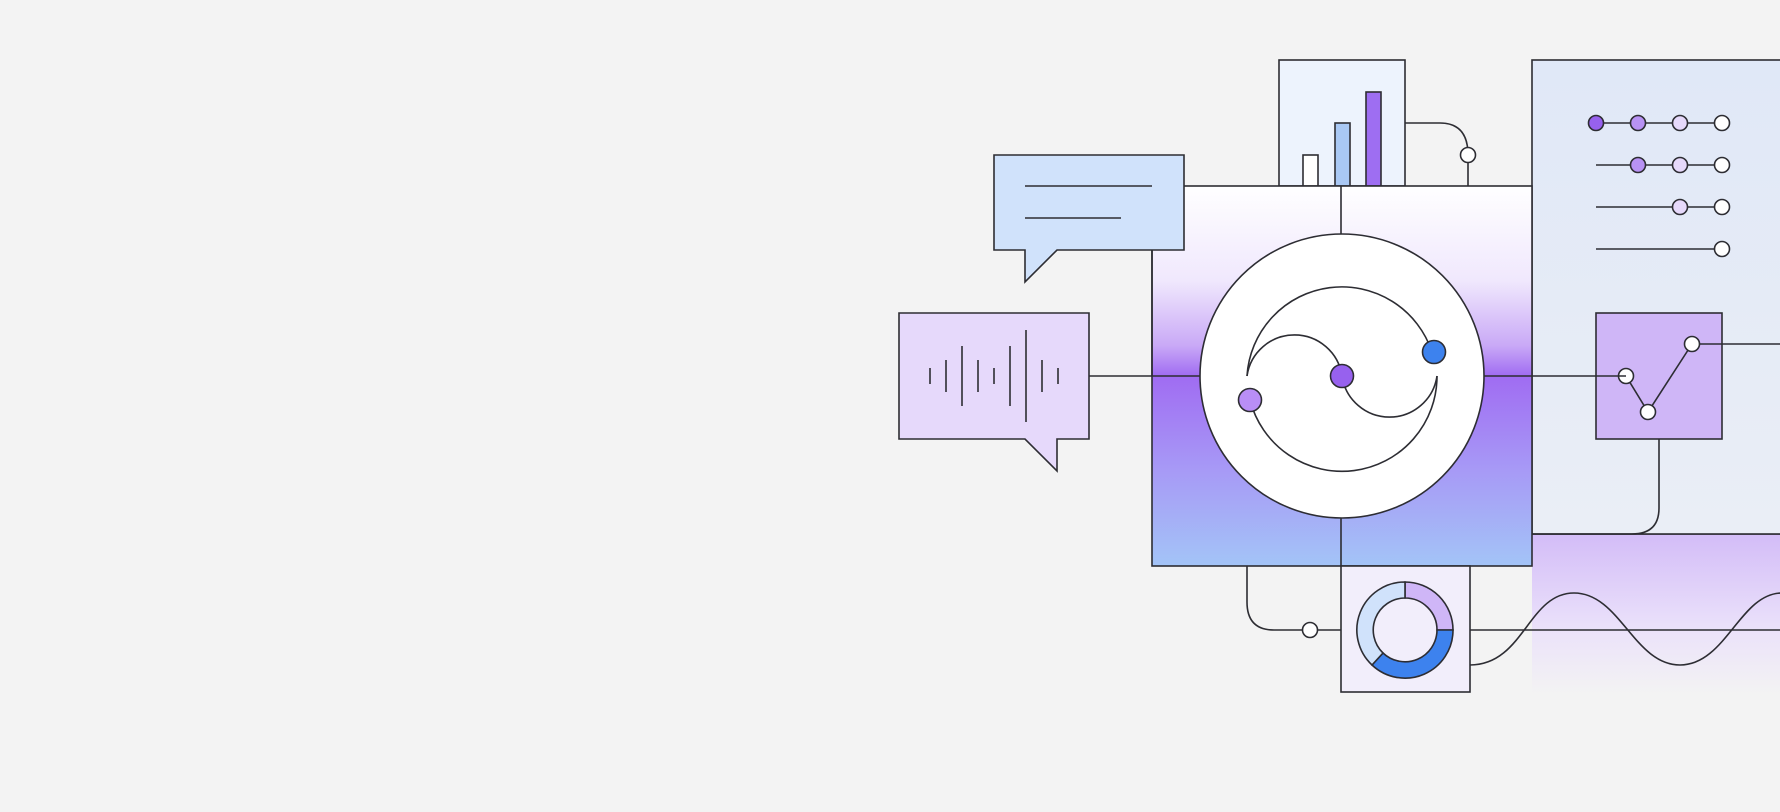  Describe the element at coordinates (1405, 629) in the screenshot. I see `donut-chart-icon` at that location.